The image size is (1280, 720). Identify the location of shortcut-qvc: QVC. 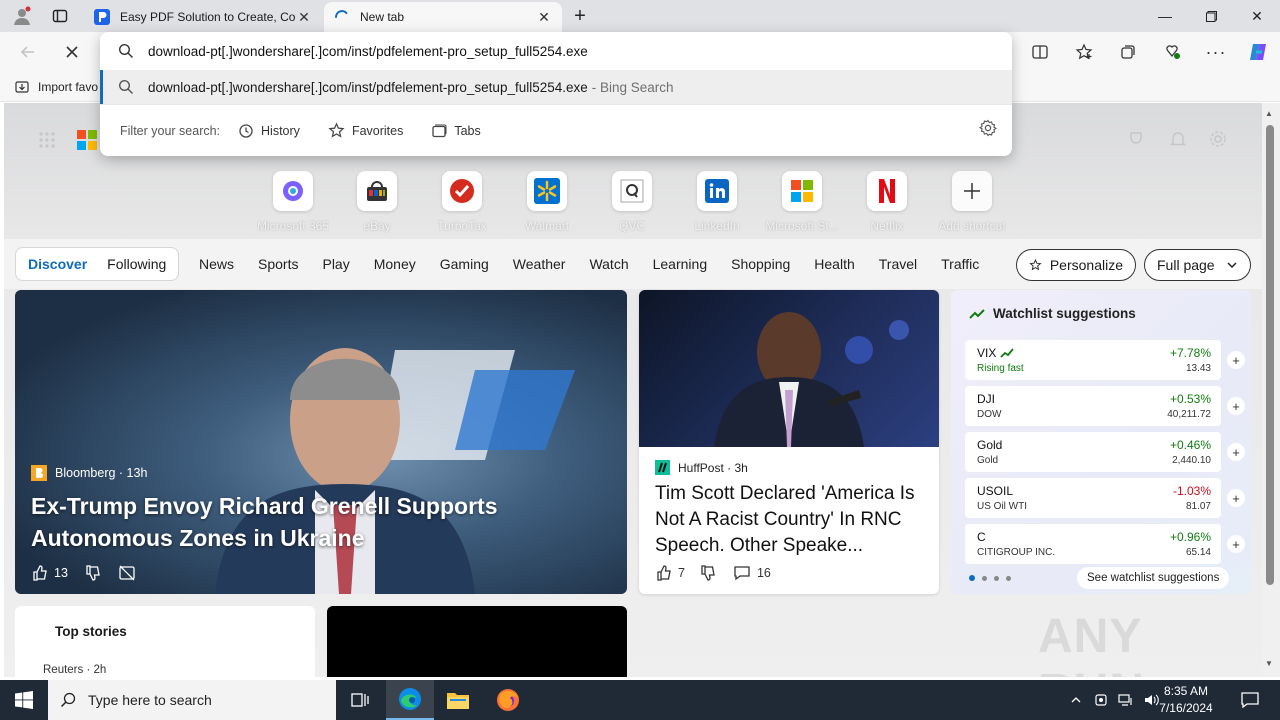
(632, 202).